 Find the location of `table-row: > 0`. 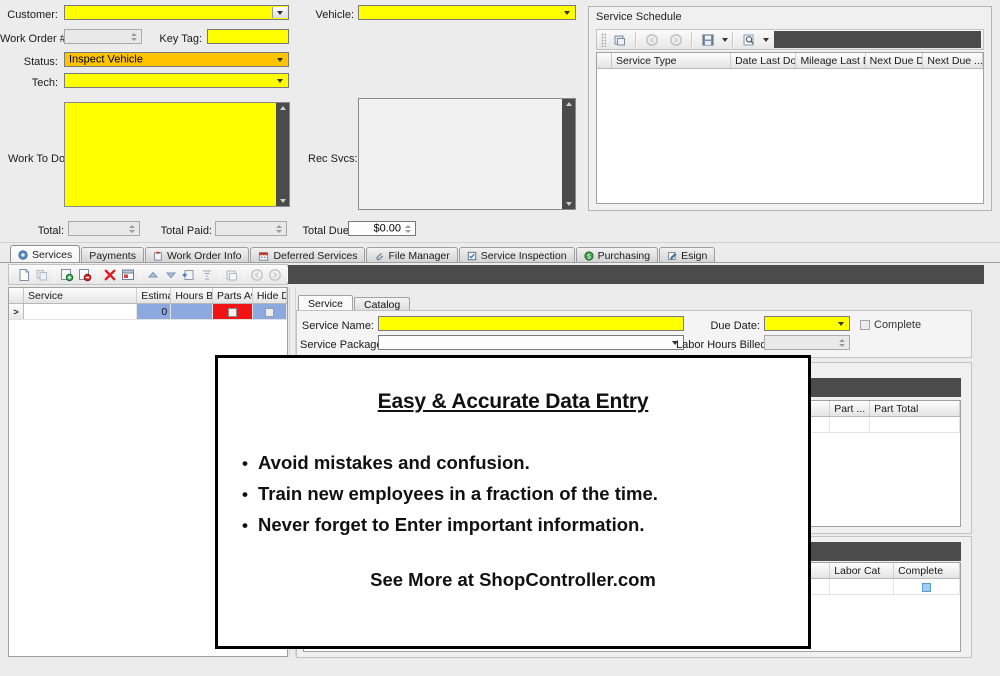

table-row: > 0 is located at coordinates (148, 312).